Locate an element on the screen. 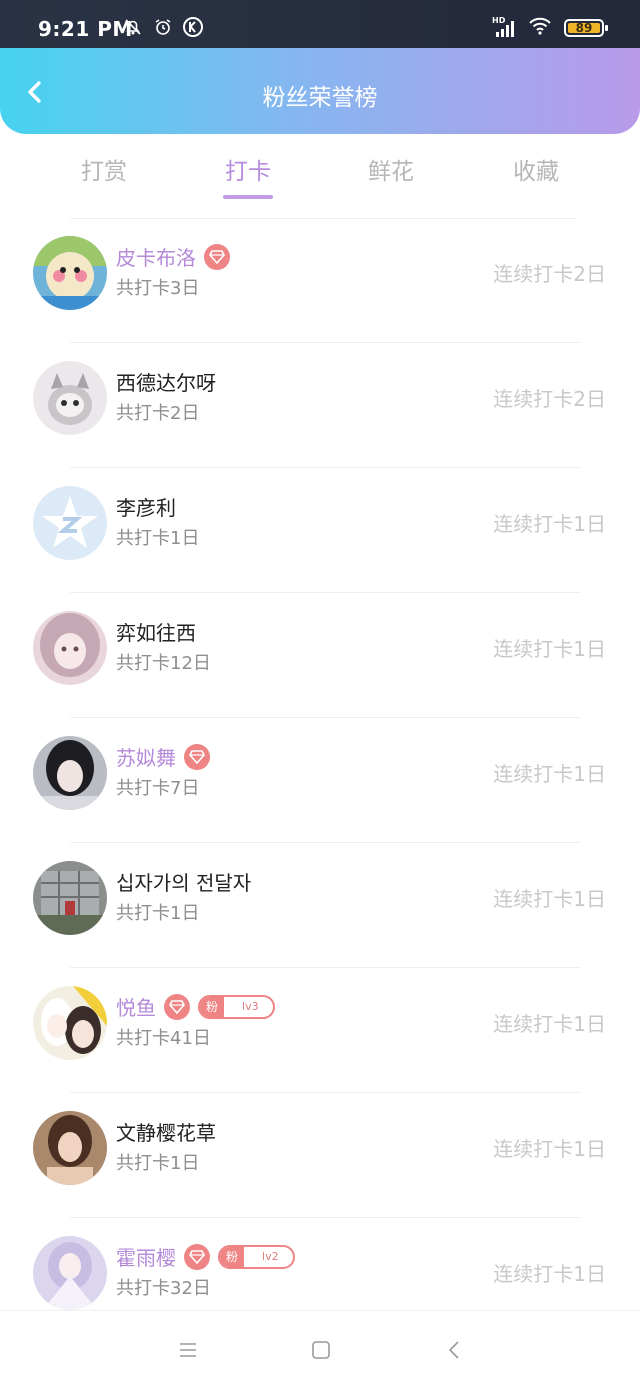 This screenshot has width=640, height=1387. name-line: 悦鱼 粉 lv3 is located at coordinates (195, 1006).